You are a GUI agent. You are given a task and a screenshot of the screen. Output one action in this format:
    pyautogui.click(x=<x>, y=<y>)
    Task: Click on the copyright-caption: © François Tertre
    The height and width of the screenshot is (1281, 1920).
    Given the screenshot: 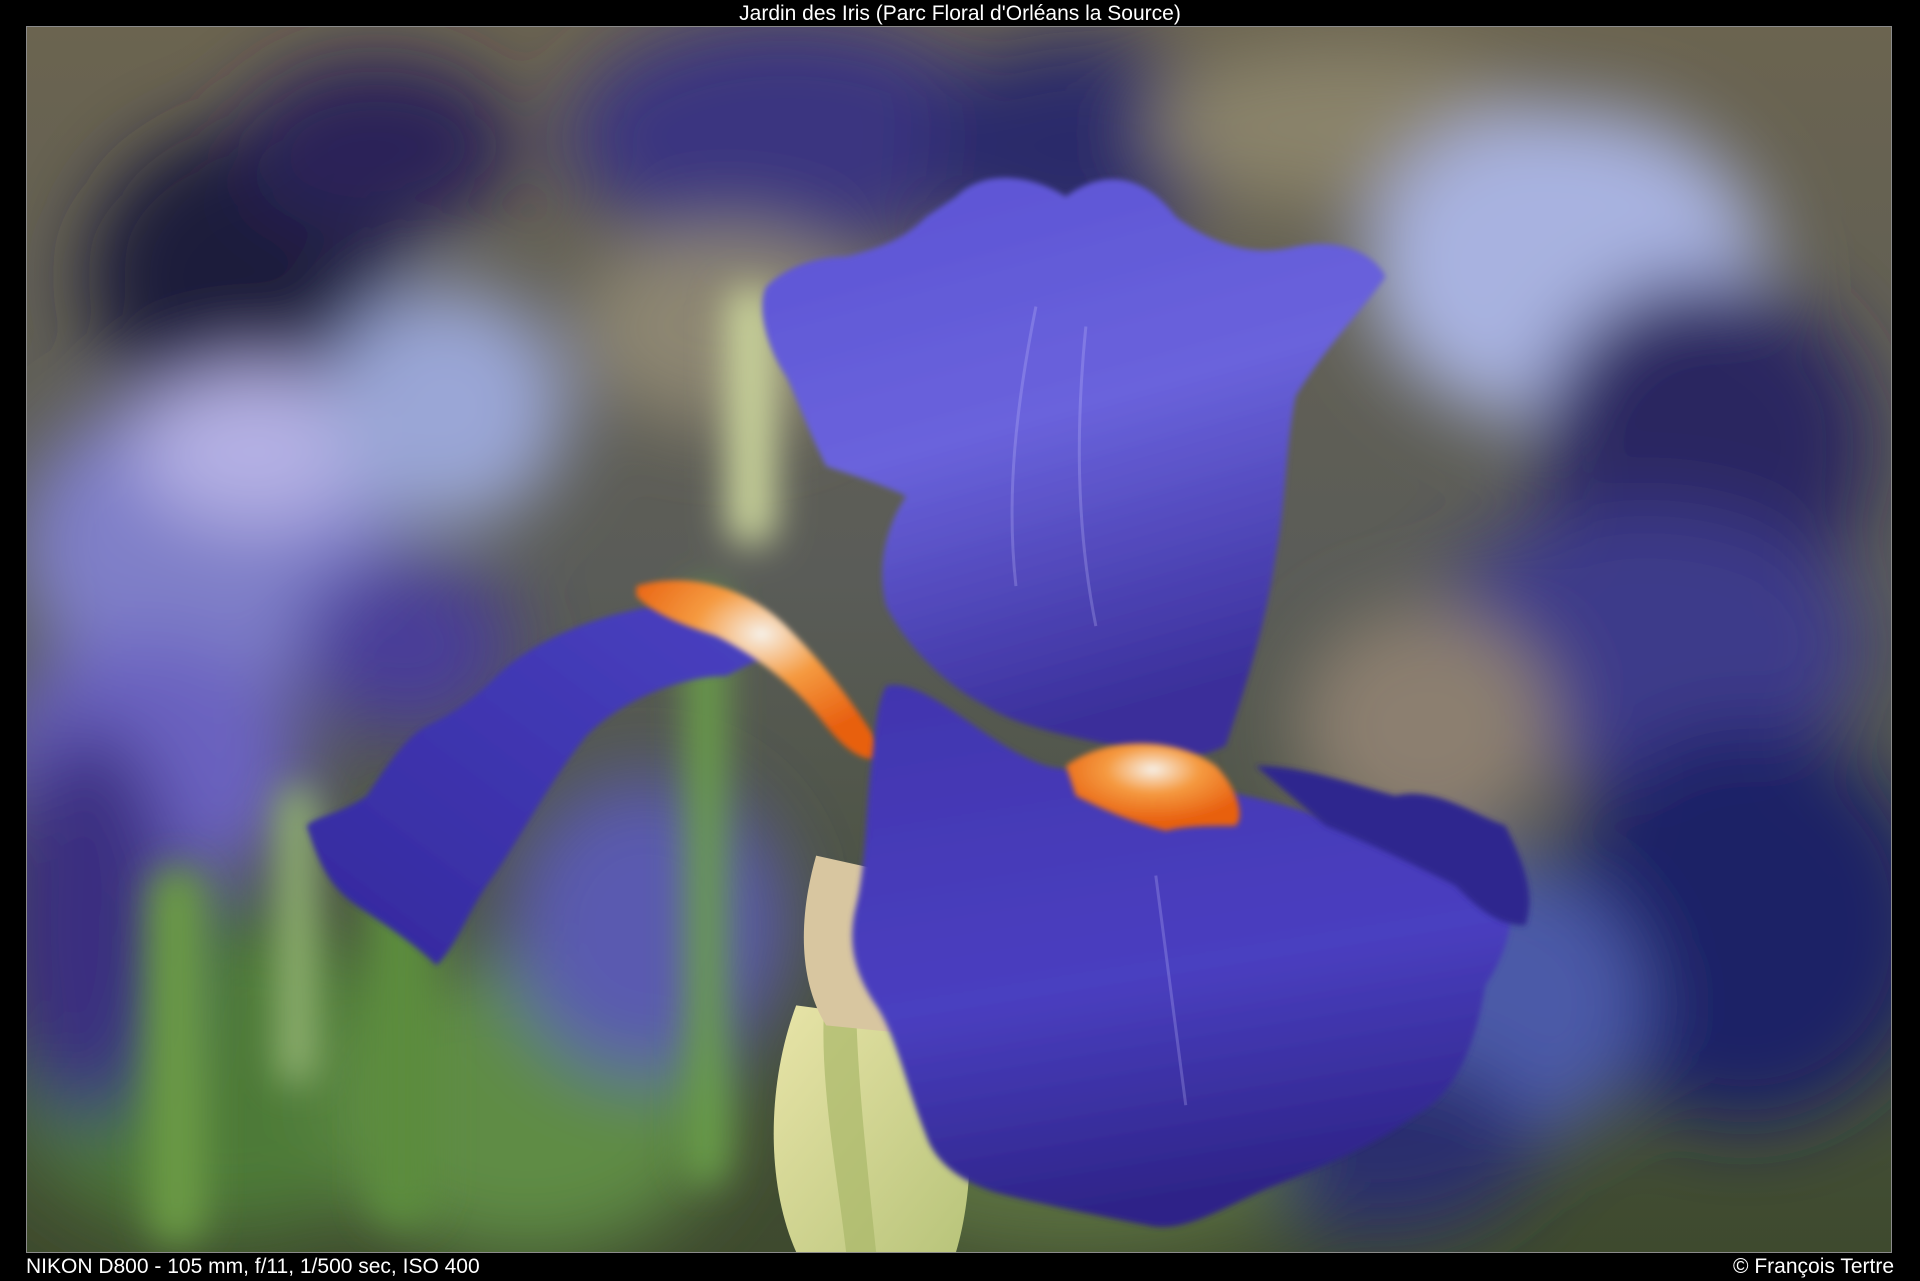 What is the action you would take?
    pyautogui.click(x=1813, y=1266)
    